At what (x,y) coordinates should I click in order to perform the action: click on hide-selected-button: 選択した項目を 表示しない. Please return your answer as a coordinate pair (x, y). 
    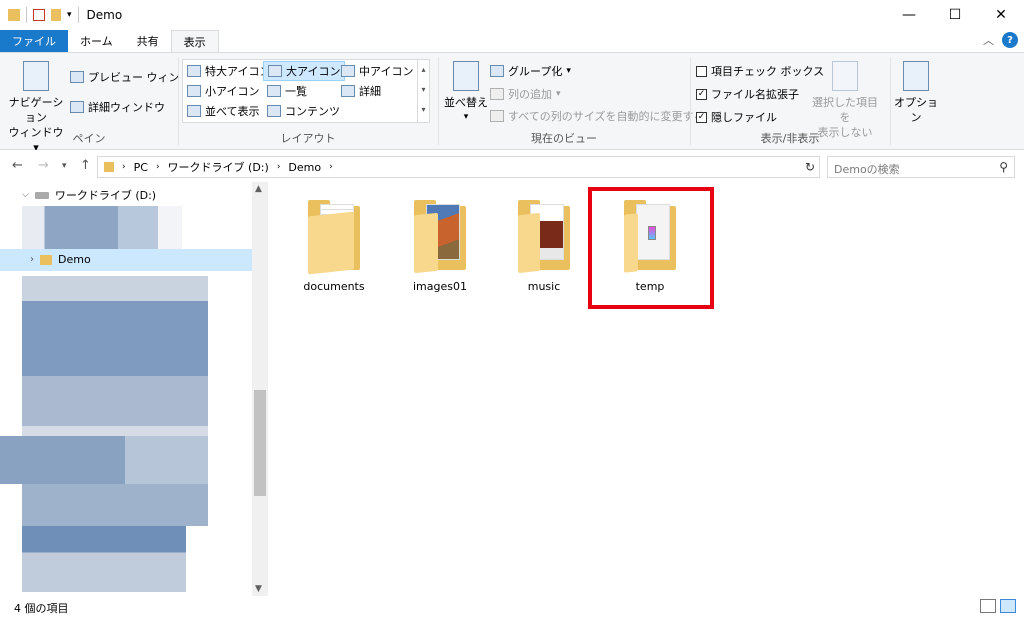
    Looking at the image, I should click on (845, 100).